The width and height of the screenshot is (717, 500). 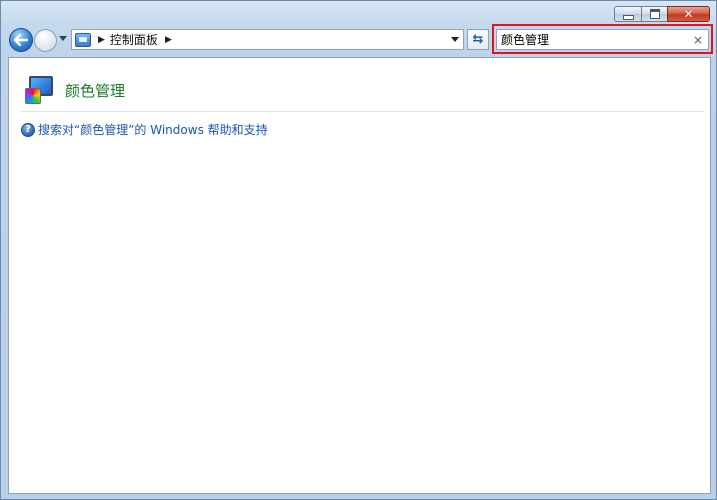 I want to click on help-icon: ?, so click(x=28, y=129).